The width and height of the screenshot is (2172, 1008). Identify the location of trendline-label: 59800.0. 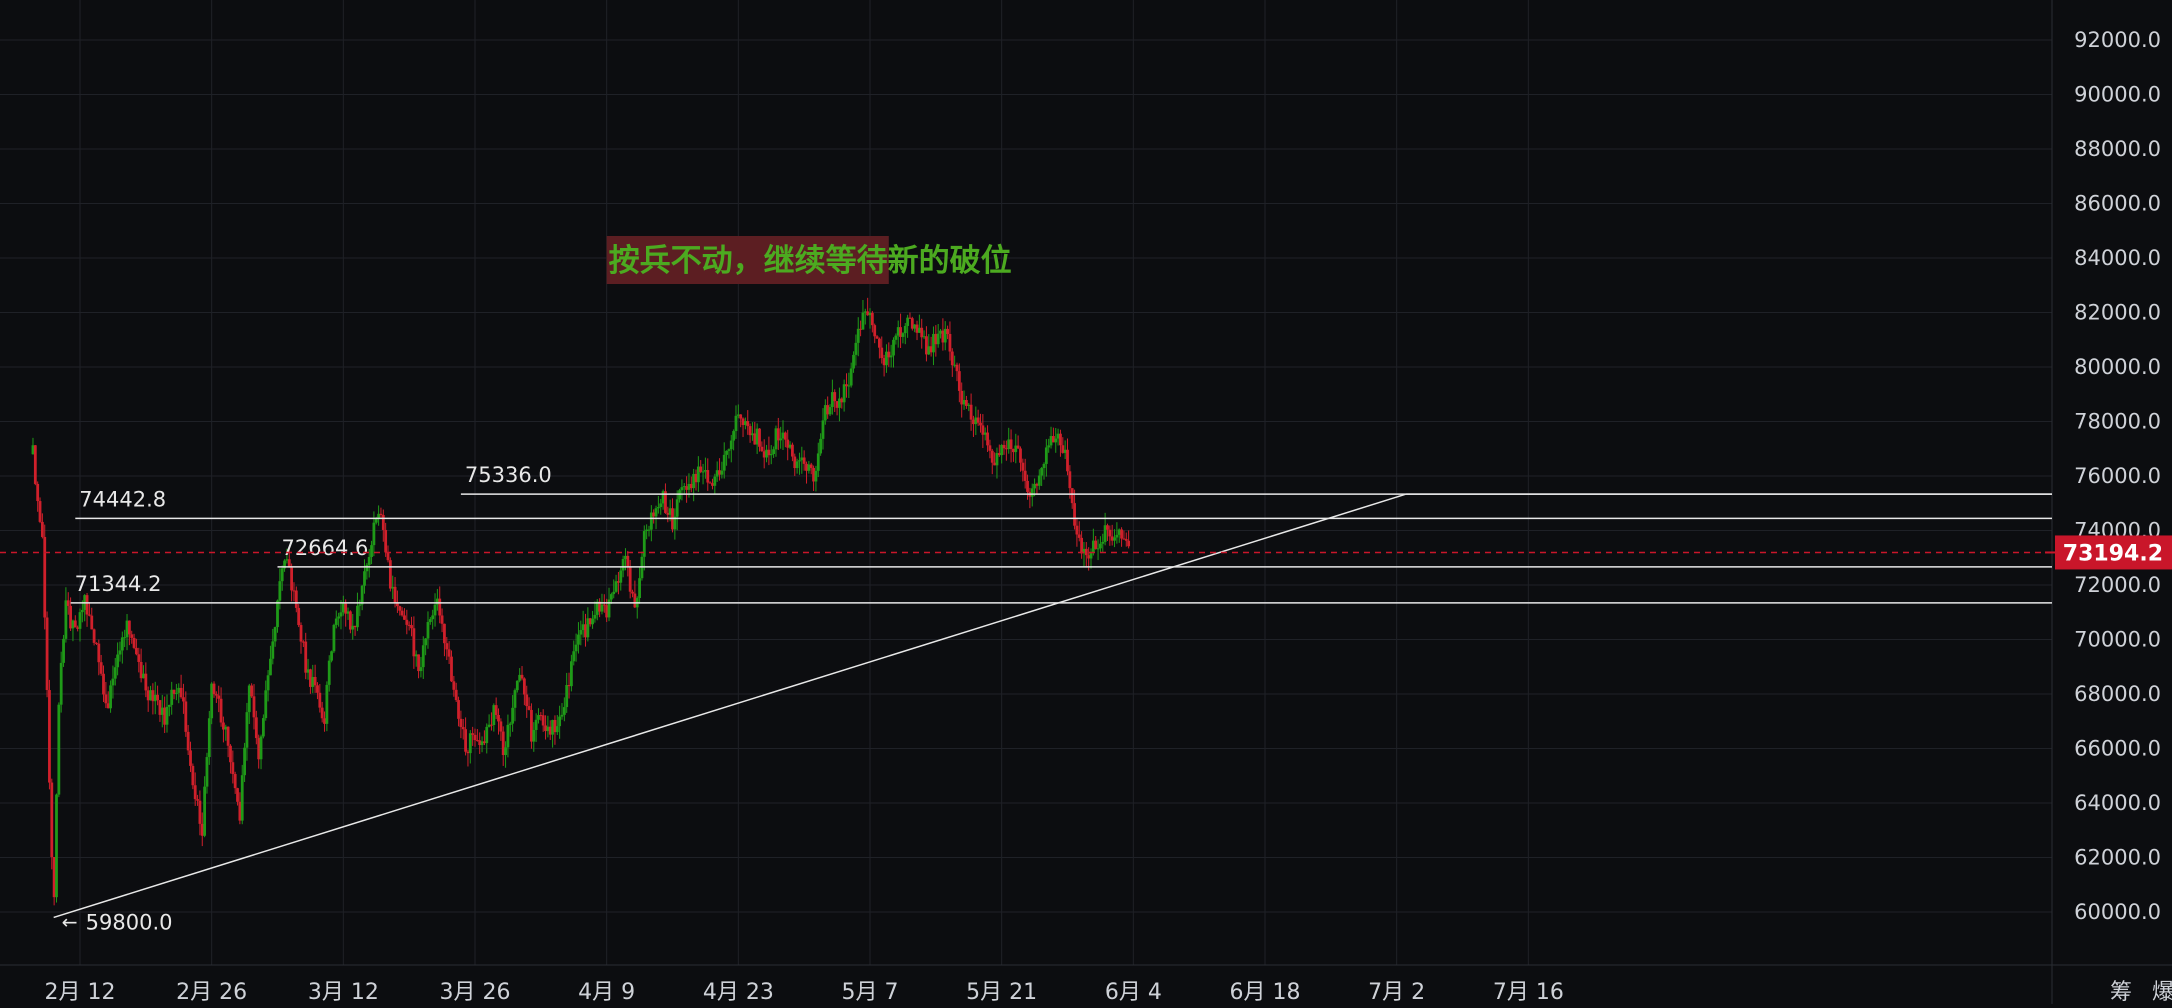
(129, 922).